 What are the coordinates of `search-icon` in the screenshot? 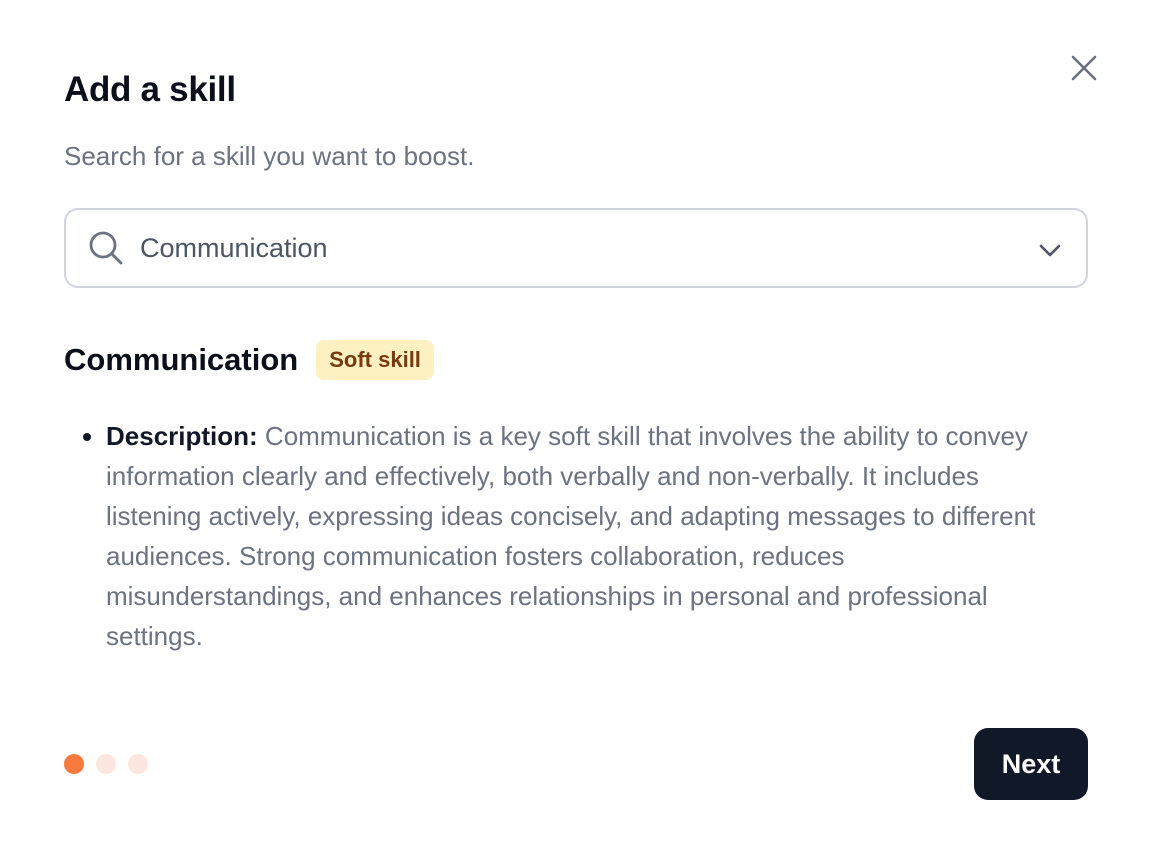 It's located at (106, 248).